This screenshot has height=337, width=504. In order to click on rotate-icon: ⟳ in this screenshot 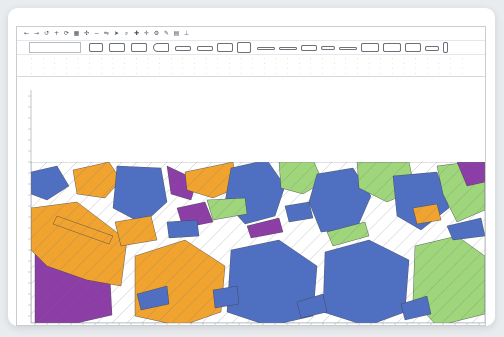, I will do `click(66, 34)`.